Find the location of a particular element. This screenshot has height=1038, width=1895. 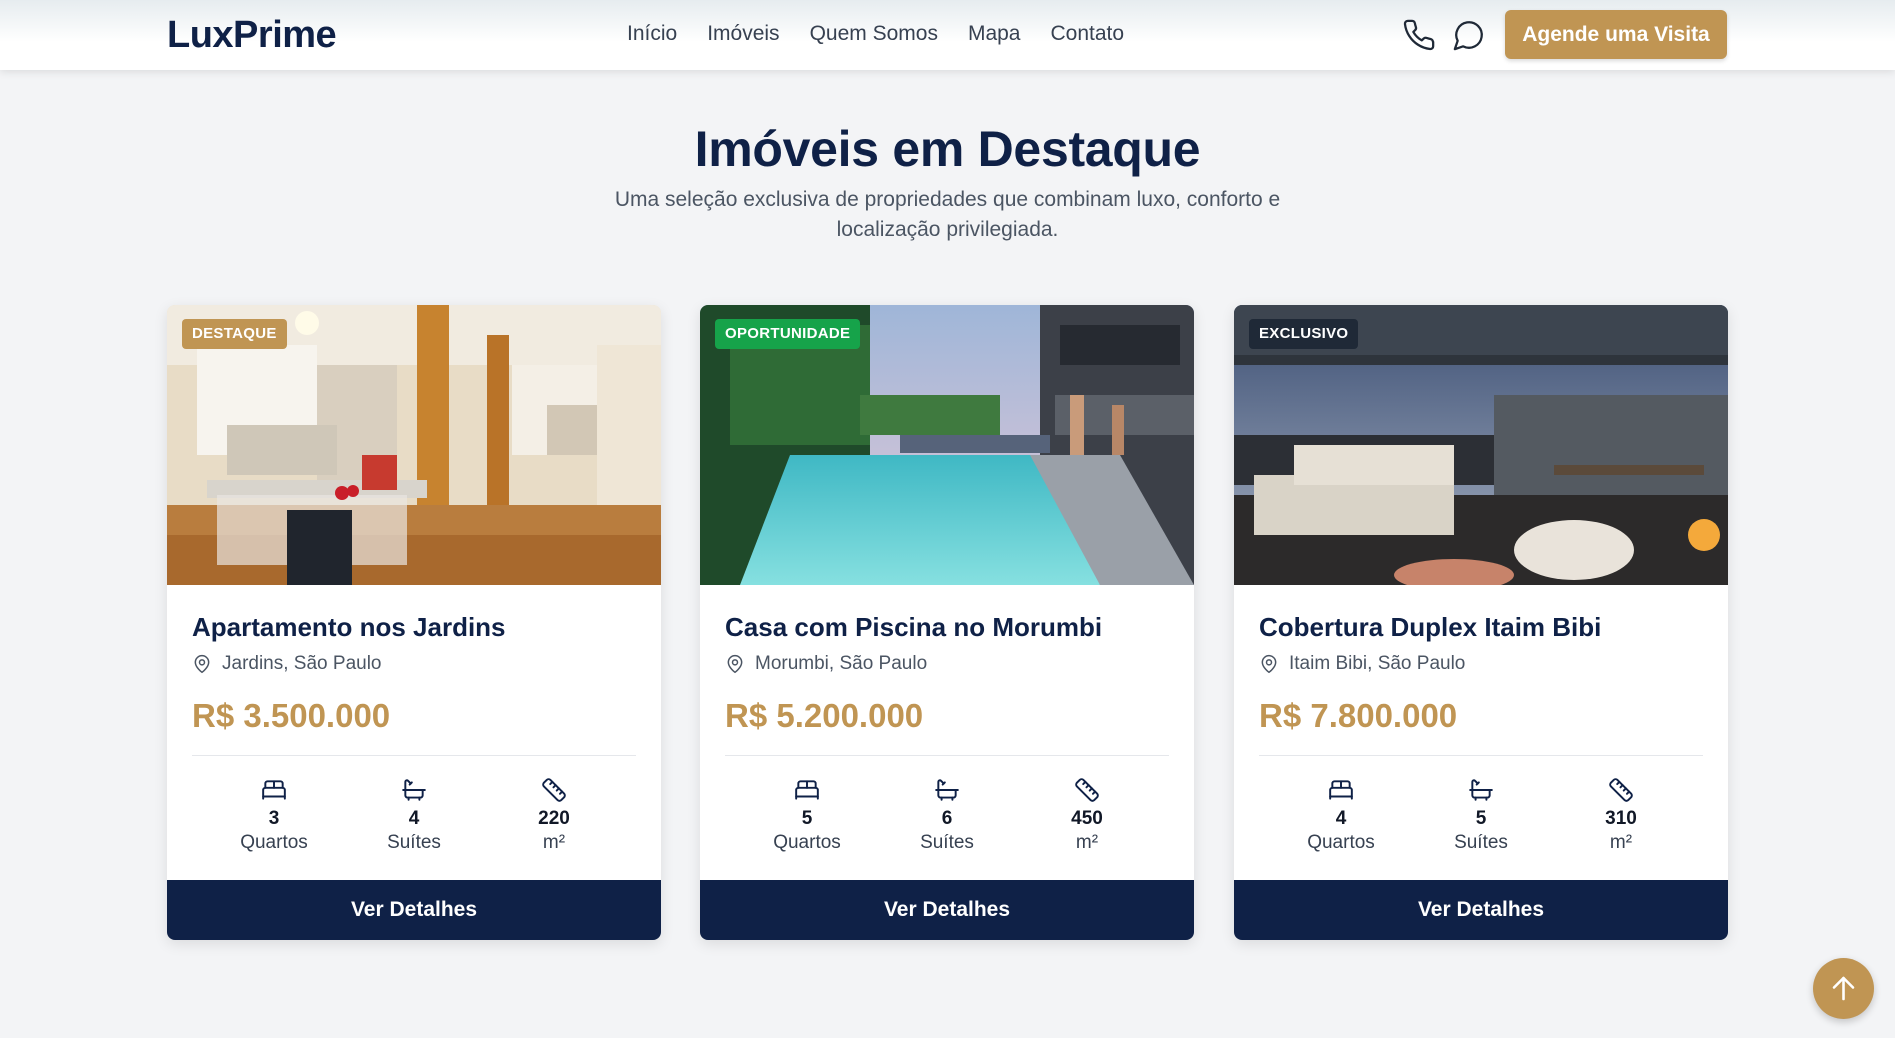

phone-icon is located at coordinates (1419, 35).